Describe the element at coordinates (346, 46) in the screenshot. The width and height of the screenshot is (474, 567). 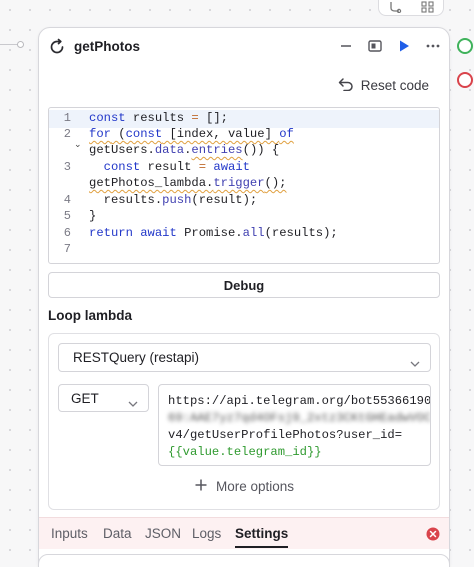
I see `minimize-icon` at that location.